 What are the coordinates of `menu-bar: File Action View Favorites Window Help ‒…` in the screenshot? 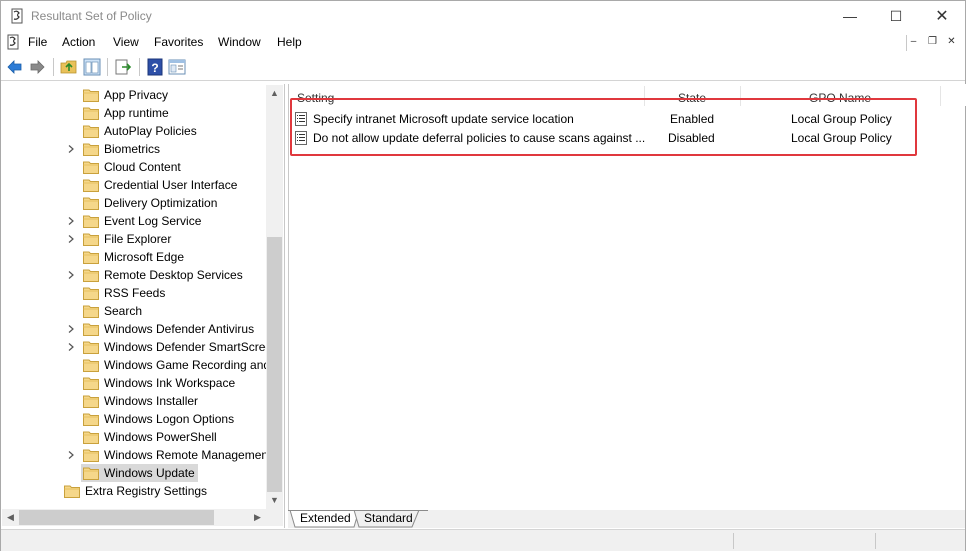 It's located at (483, 42).